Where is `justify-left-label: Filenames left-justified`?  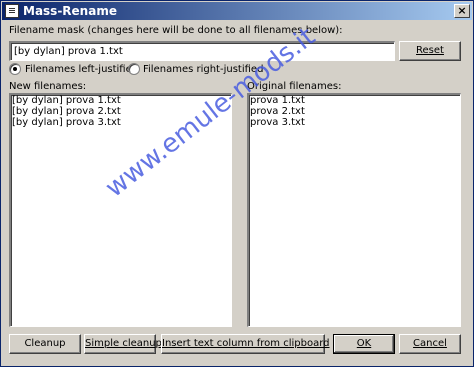
justify-left-label: Filenames left-justified is located at coordinates (82, 69).